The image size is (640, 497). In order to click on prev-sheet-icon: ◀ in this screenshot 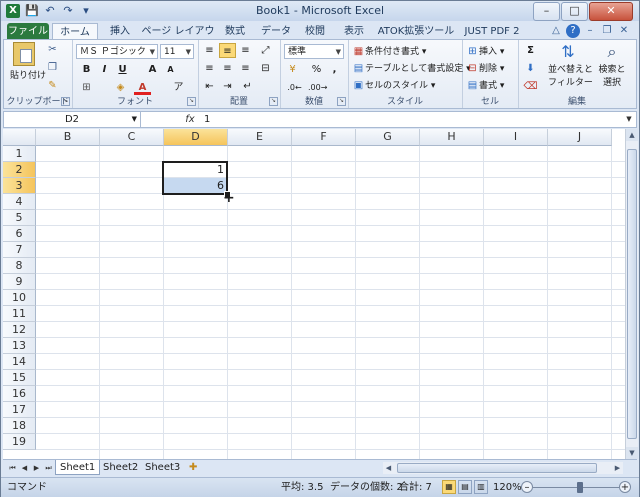, I will do `click(24, 468)`.